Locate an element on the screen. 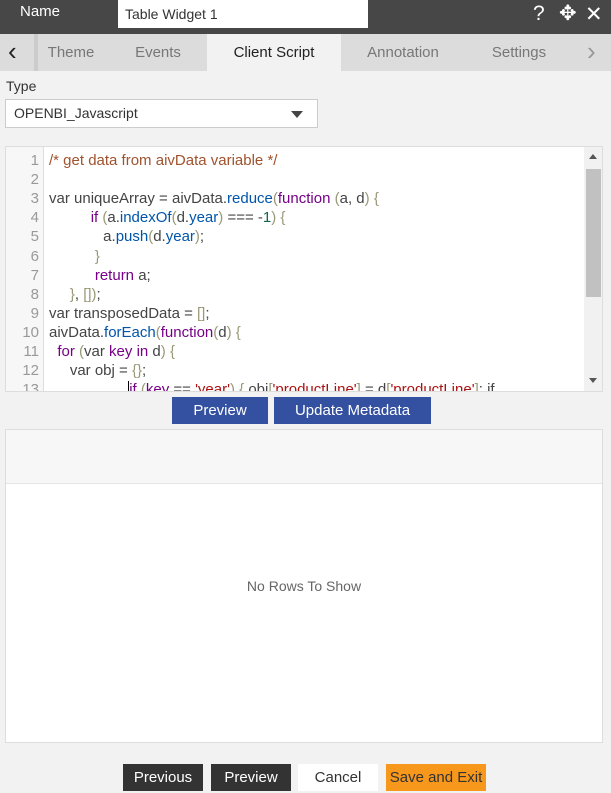  line-number: 5 is located at coordinates (34, 237).